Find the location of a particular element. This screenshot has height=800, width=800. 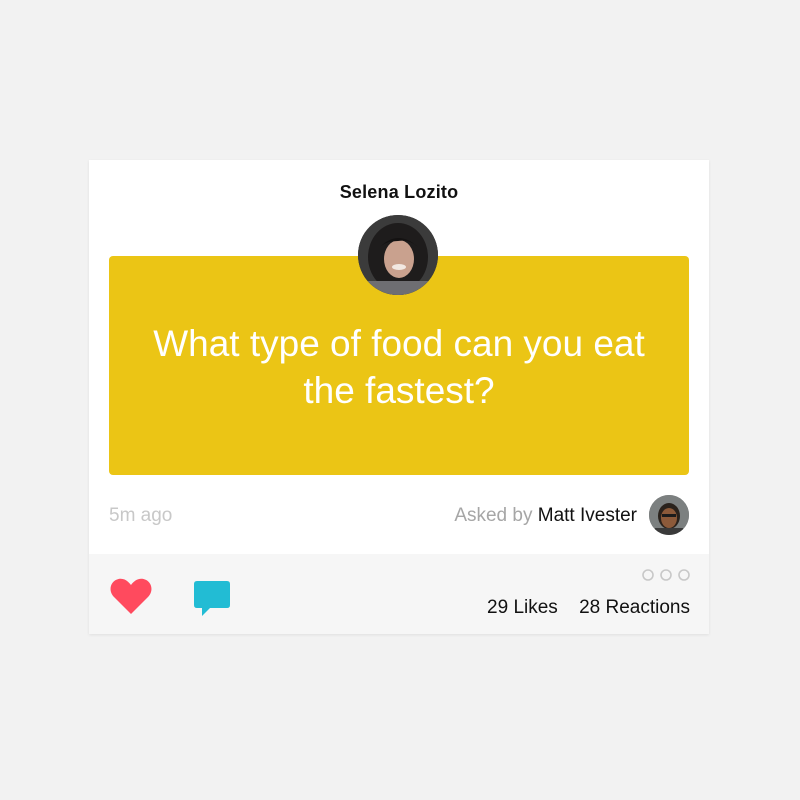

like-button is located at coordinates (131, 596).